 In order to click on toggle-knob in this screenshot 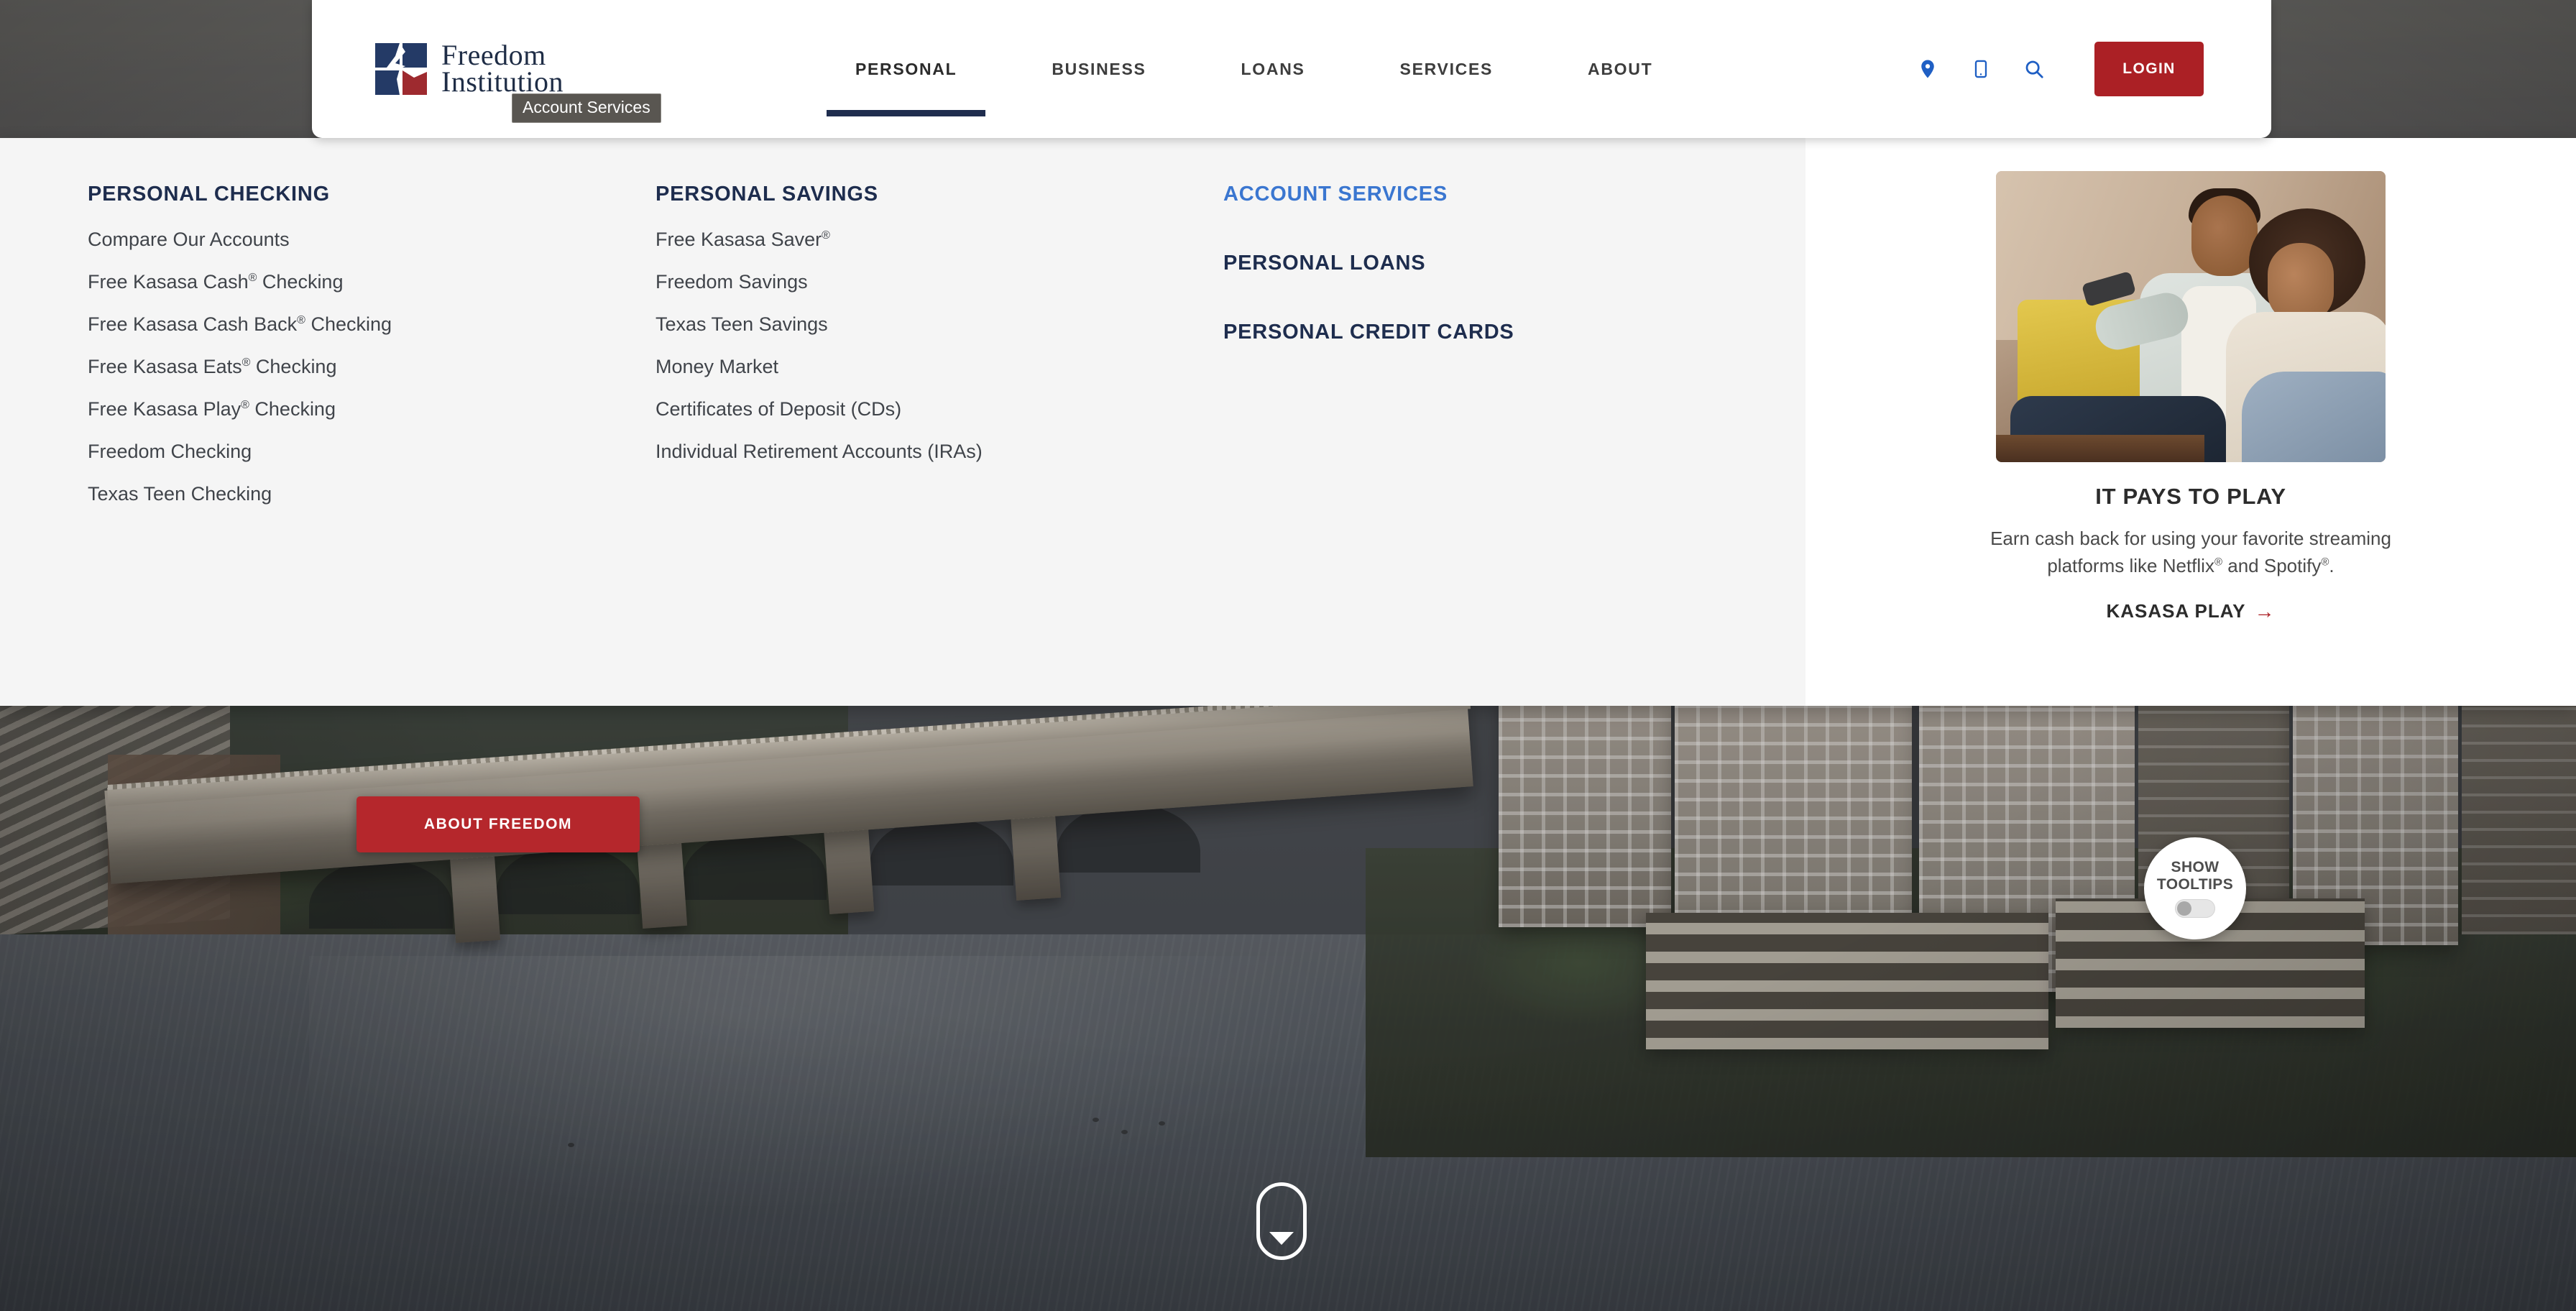, I will do `click(2184, 908)`.